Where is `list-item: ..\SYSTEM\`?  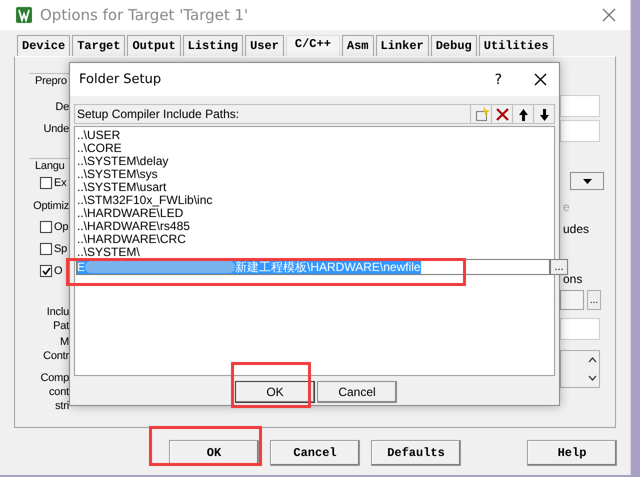
list-item: ..\SYSTEM\ is located at coordinates (314, 252).